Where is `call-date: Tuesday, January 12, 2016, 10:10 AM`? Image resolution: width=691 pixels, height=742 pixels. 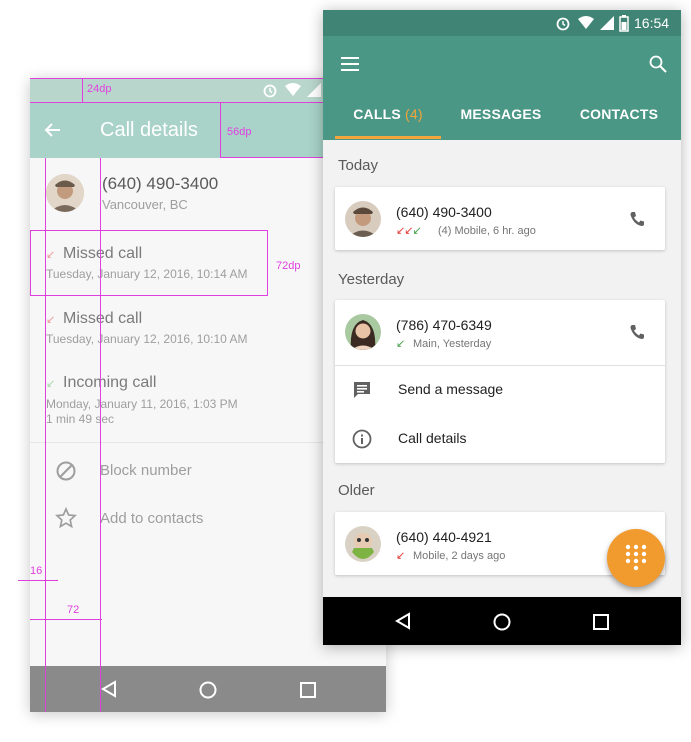 call-date: Tuesday, January 12, 2016, 10:10 AM is located at coordinates (147, 339).